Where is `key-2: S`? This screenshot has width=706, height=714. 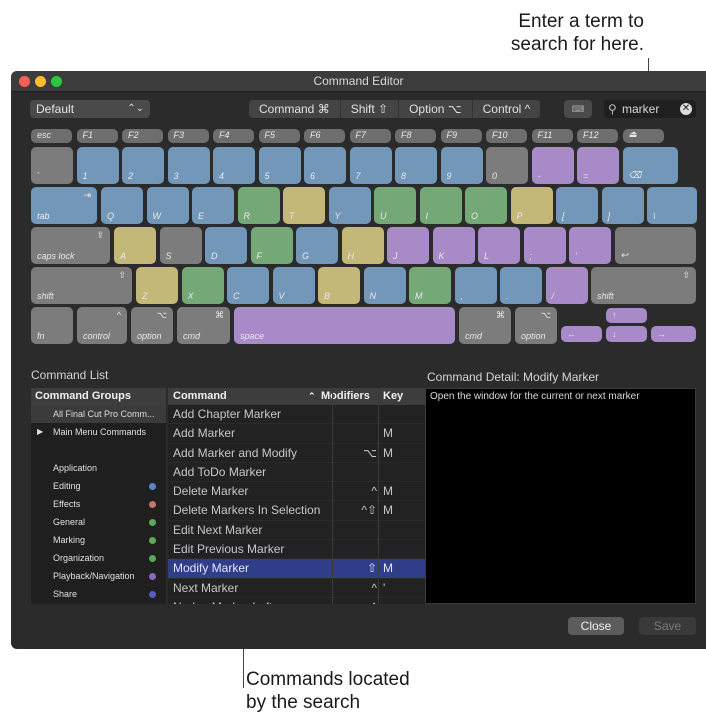
key-2: S is located at coordinates (180, 245).